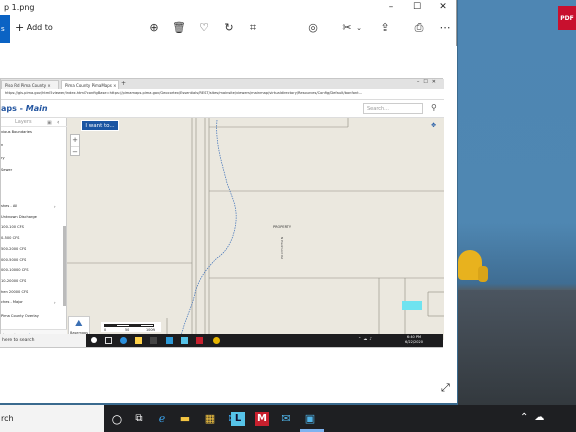  What do you see at coordinates (39, 27) in the screenshot?
I see `add-to-label: Add to` at bounding box center [39, 27].